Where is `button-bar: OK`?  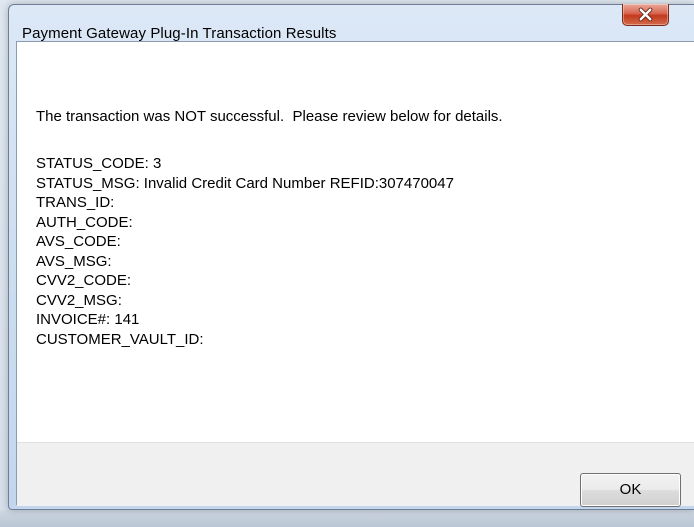 button-bar: OK is located at coordinates (355, 474).